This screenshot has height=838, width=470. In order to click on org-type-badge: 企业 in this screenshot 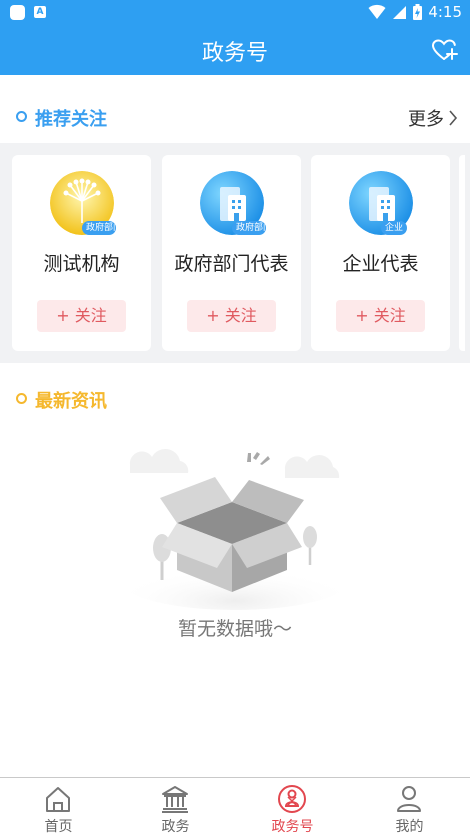, I will do `click(394, 228)`.